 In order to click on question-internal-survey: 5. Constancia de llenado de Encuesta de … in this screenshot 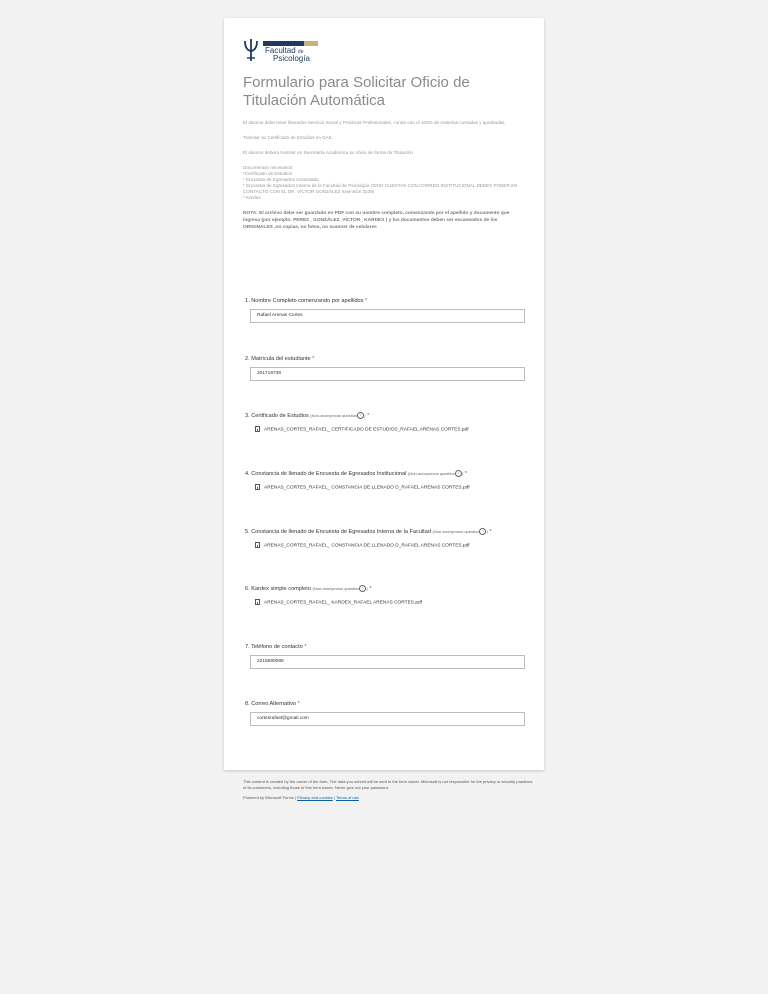, I will do `click(387, 538)`.